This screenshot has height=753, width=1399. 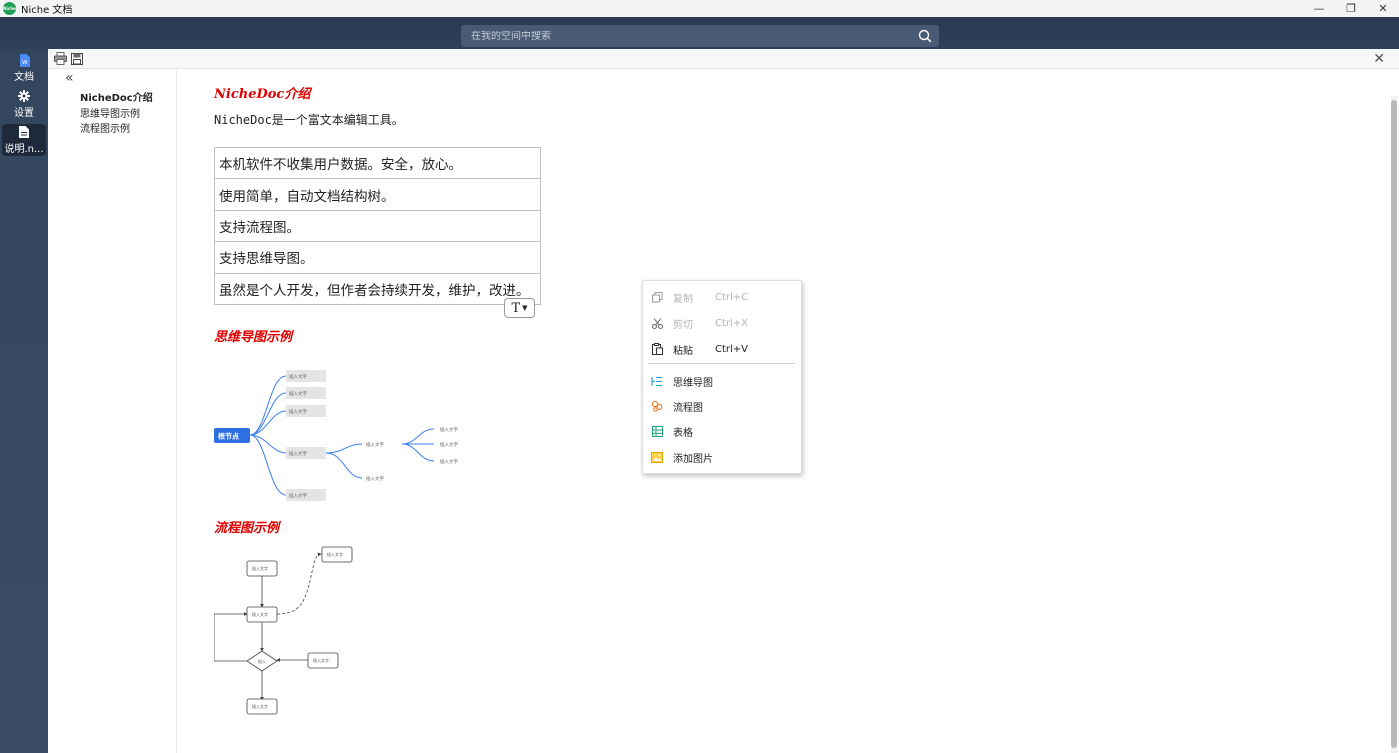 I want to click on menu-item-paste: 粘贴 Ctrl+V, so click(x=722, y=349).